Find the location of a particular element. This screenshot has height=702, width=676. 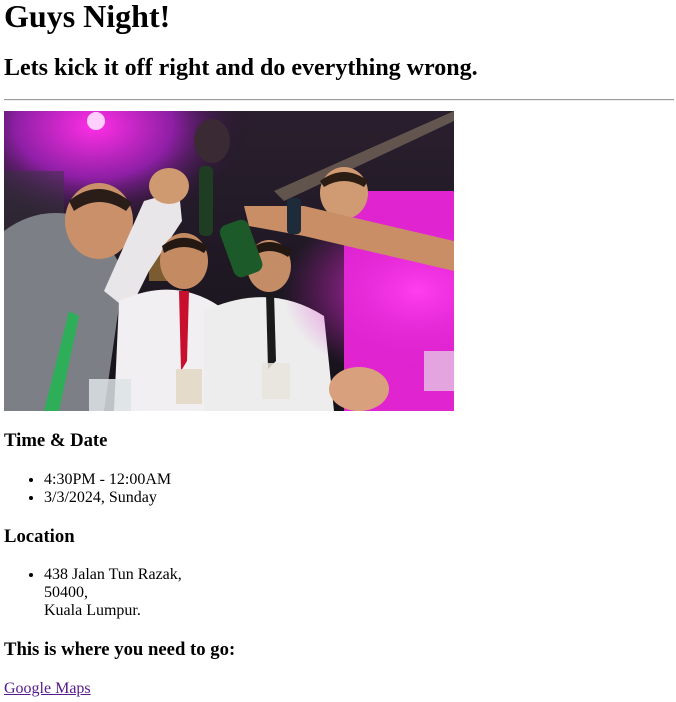

address-line: 50400, is located at coordinates (66, 592).